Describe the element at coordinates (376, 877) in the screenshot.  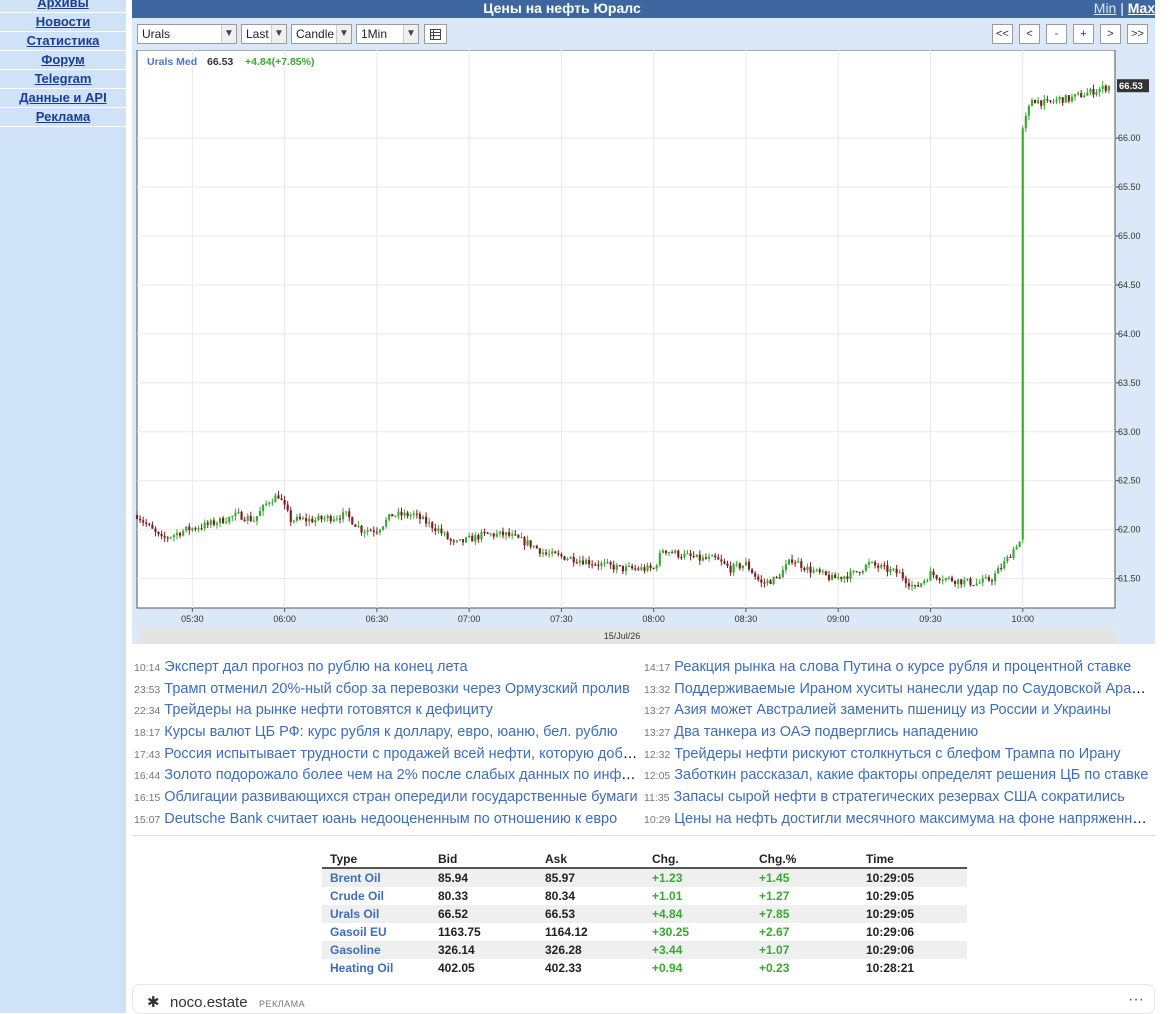
I see `quote-name: Brent Oil` at that location.